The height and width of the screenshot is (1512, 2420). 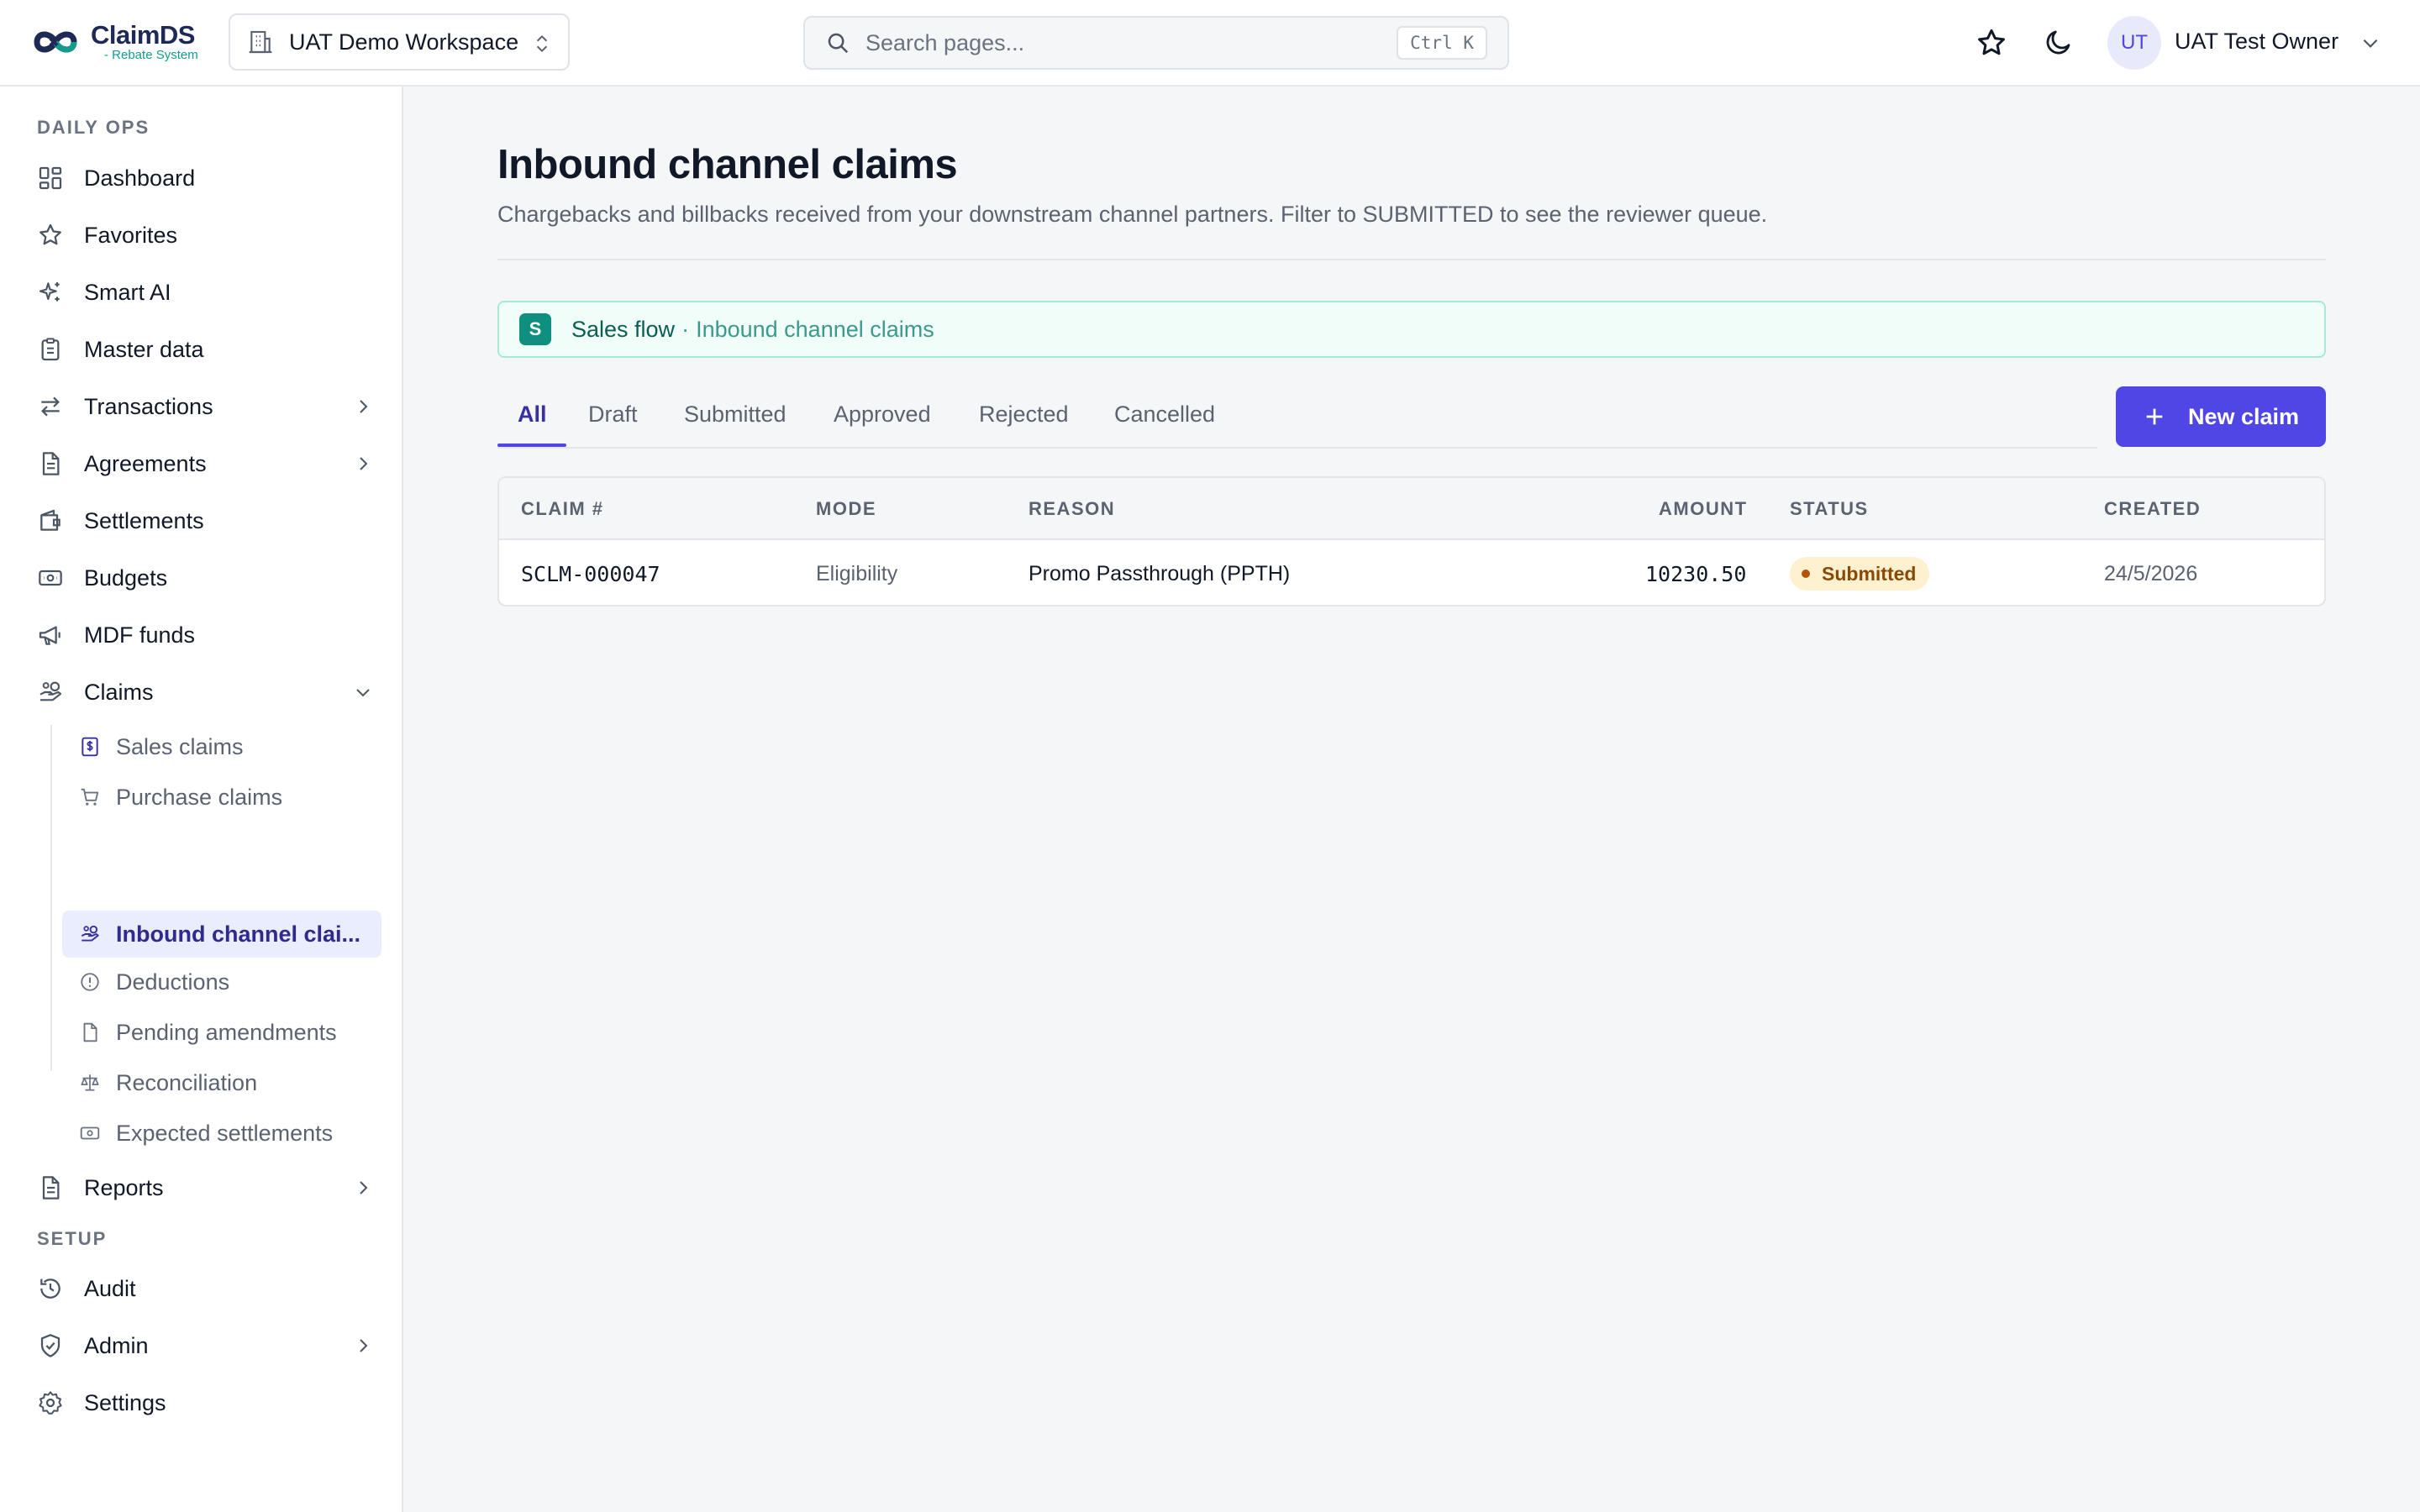 What do you see at coordinates (1072, 509) in the screenshot?
I see `column-header-reason: REASON` at bounding box center [1072, 509].